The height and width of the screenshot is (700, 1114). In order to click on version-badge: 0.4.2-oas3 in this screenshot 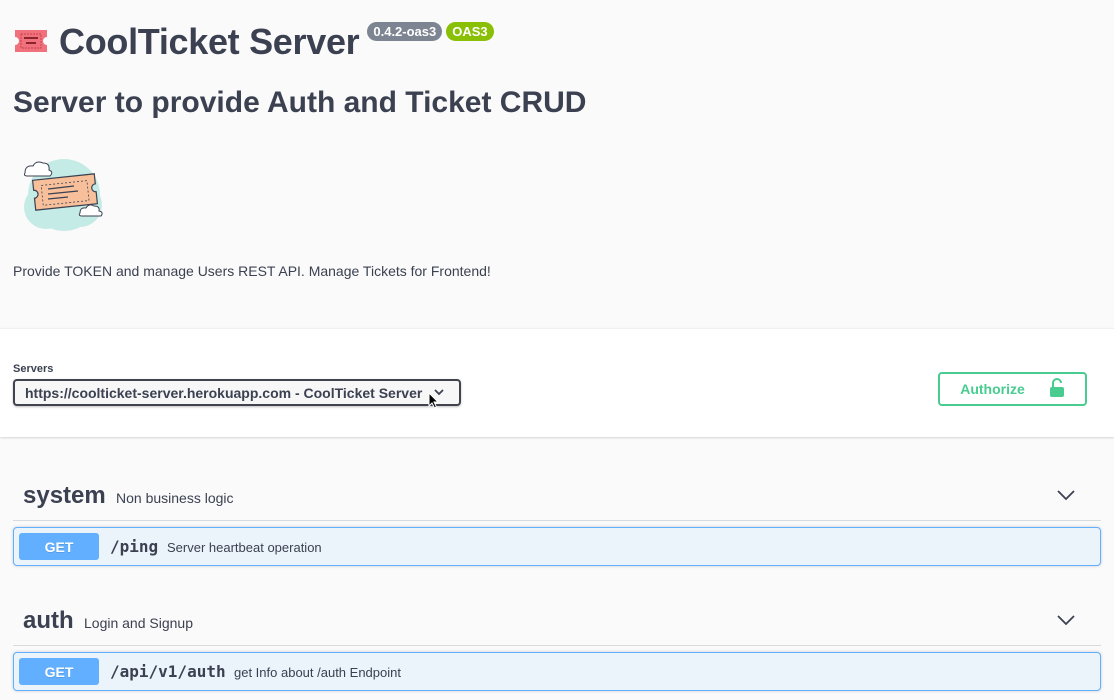, I will do `click(405, 31)`.